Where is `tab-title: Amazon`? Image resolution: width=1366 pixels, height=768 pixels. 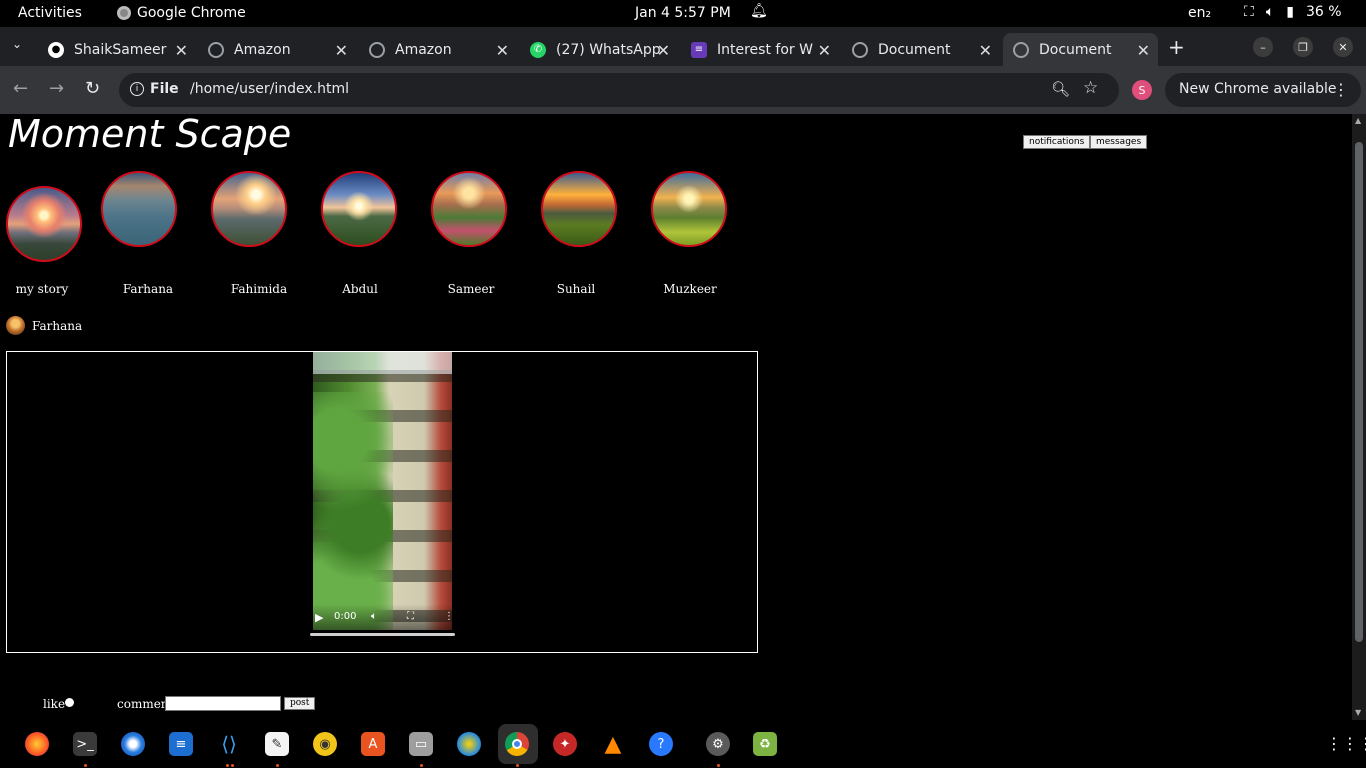 tab-title: Amazon is located at coordinates (423, 49).